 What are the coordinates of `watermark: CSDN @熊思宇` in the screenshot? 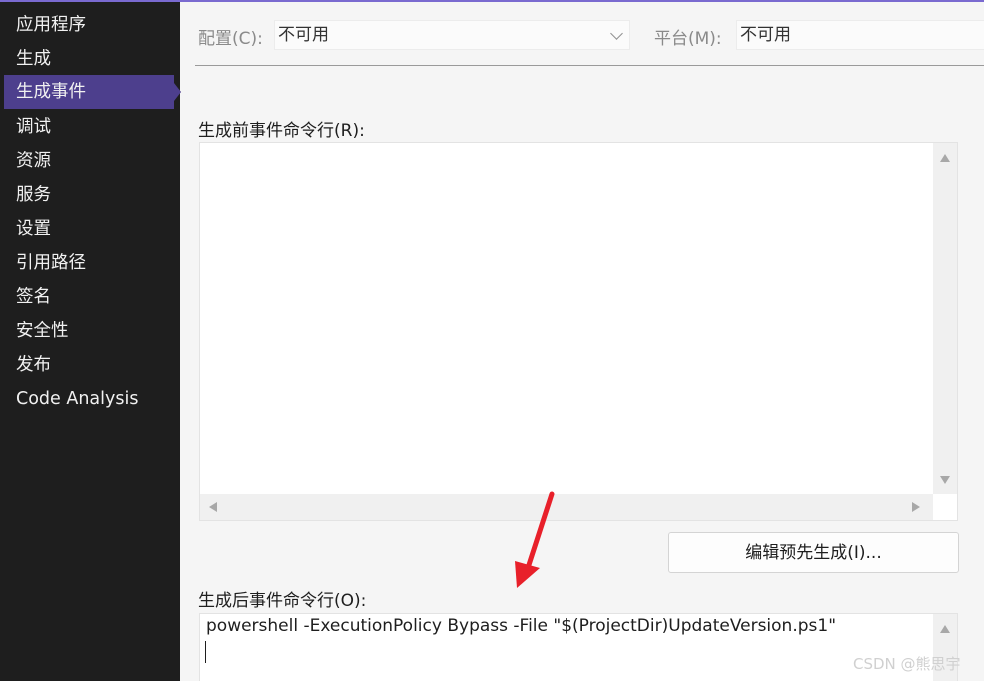 It's located at (907, 664).